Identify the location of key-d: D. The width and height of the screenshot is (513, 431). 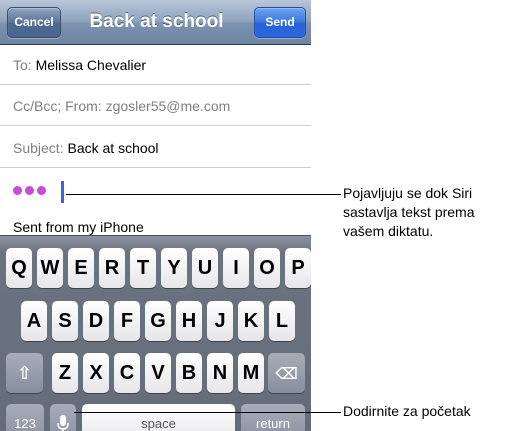
(96, 321).